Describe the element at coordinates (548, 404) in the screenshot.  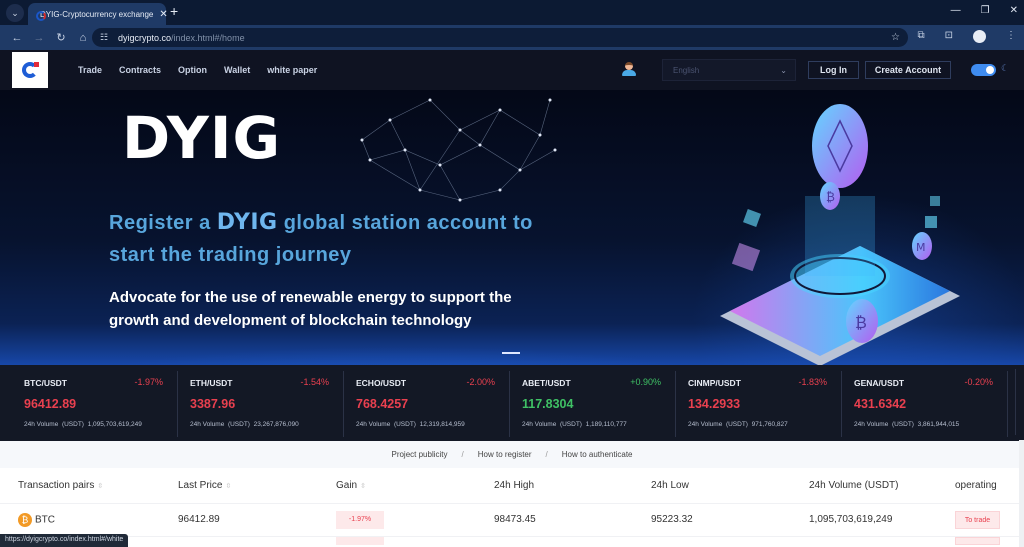
I see `ticker-price: 117.8304` at that location.